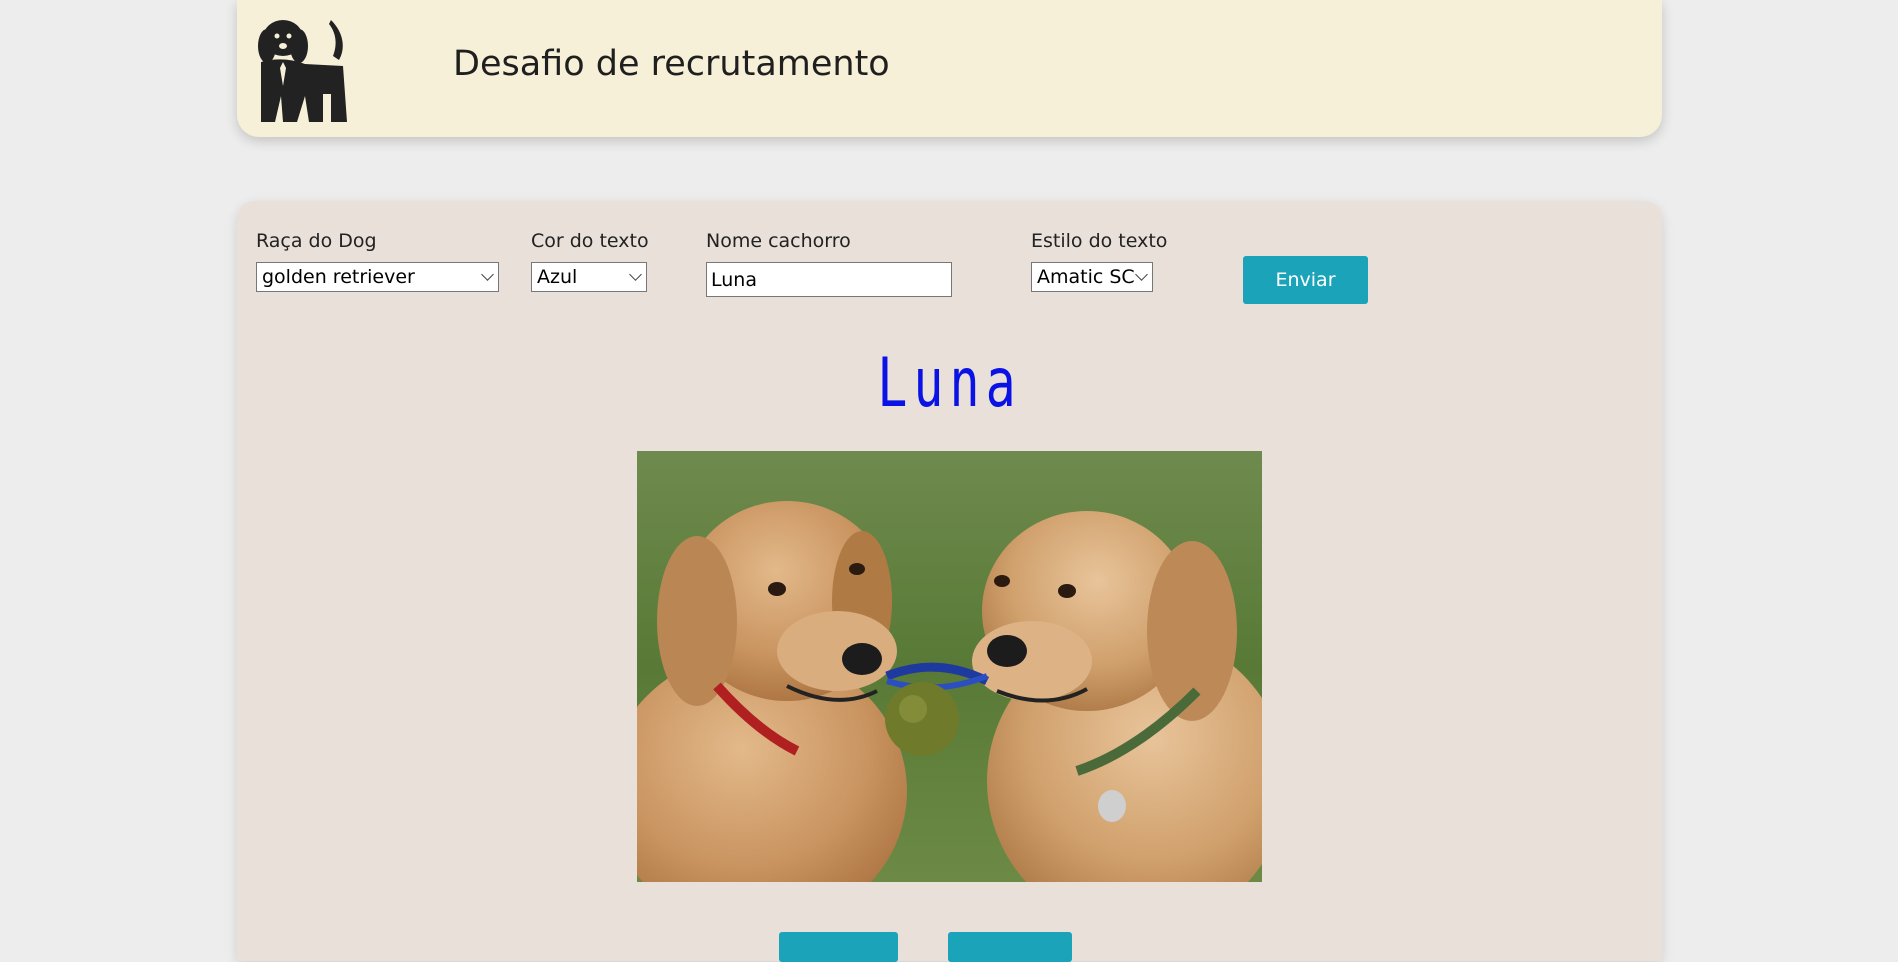  I want to click on style-select: Amatic SC, so click(1092, 277).